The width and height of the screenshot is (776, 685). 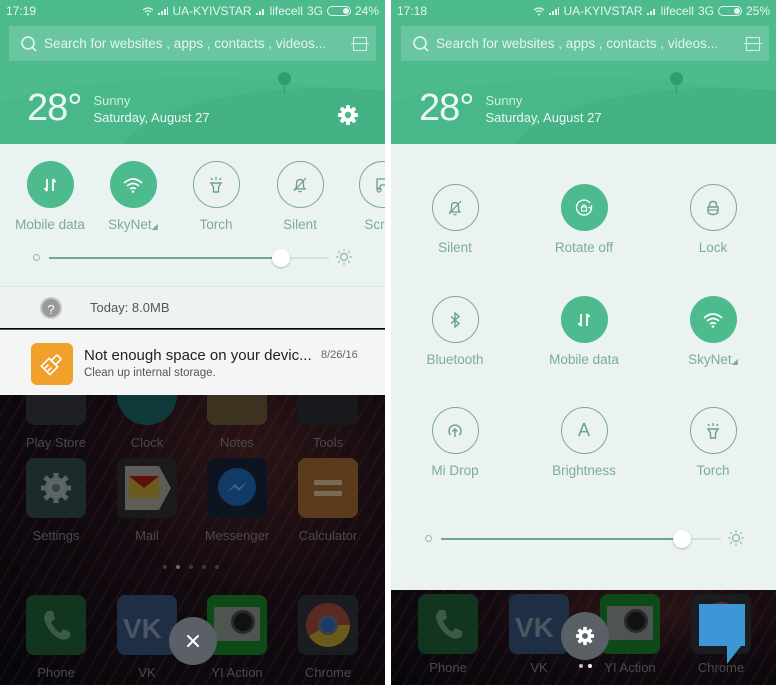 I want to click on bluetooth-icon, so click(x=455, y=319).